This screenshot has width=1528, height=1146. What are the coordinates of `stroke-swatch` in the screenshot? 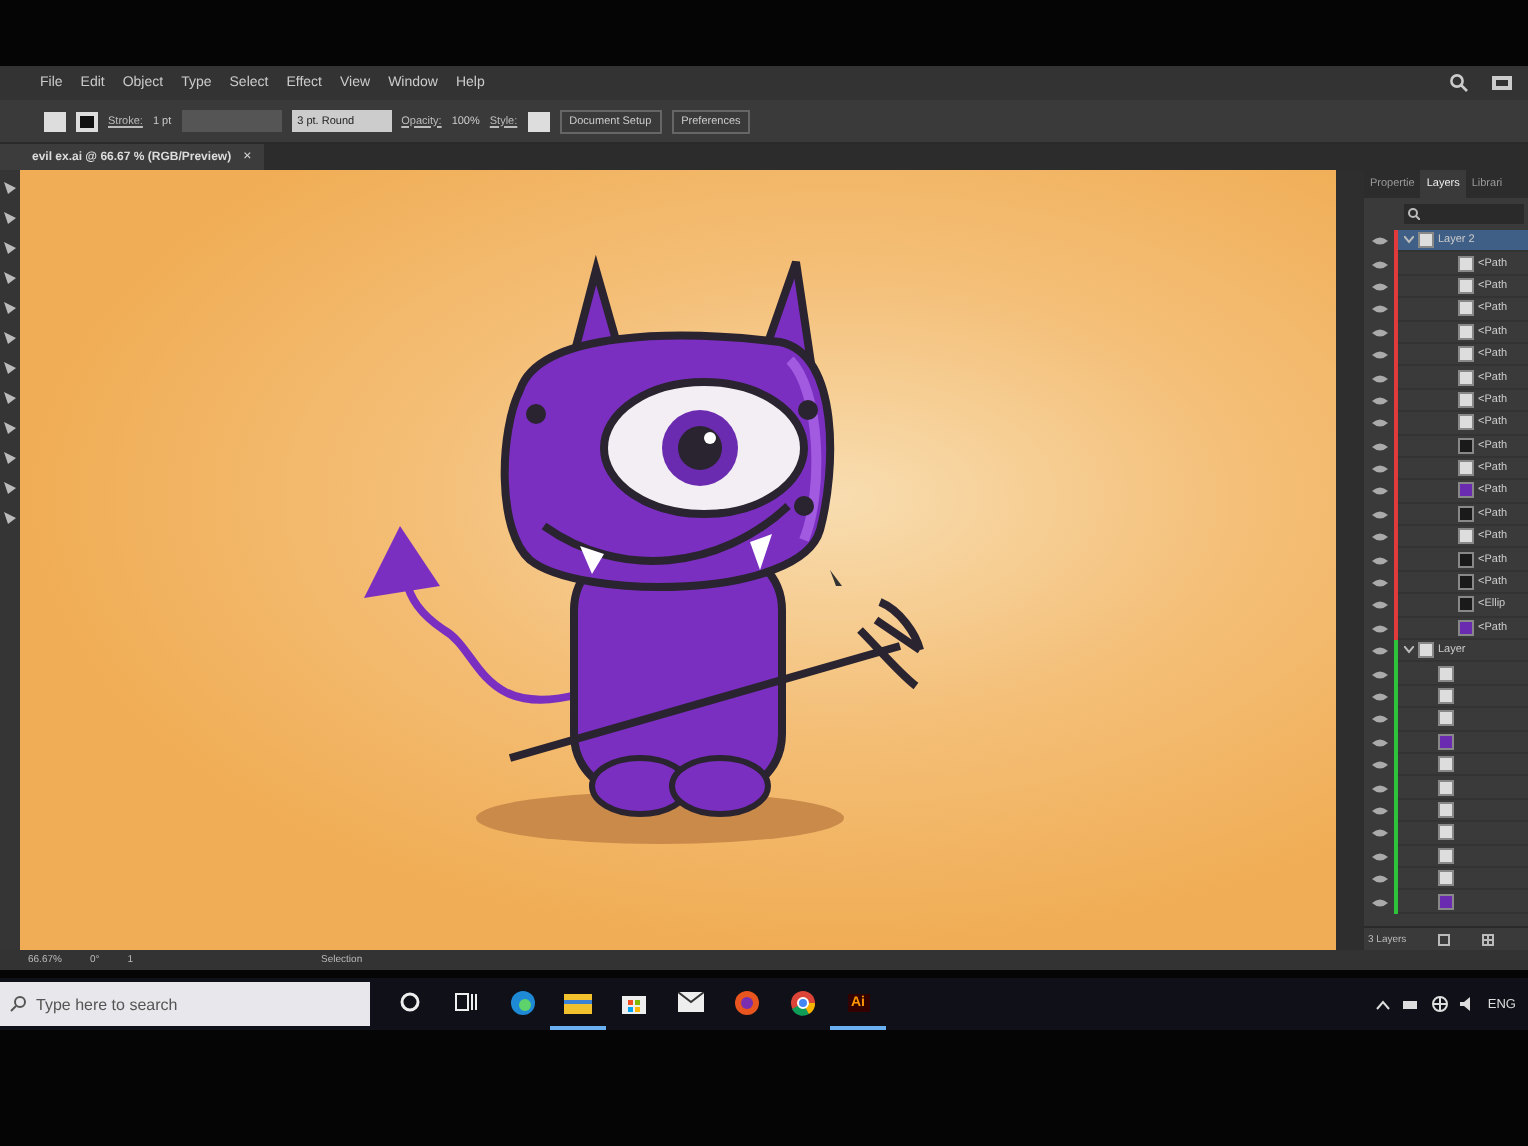 It's located at (87, 121).